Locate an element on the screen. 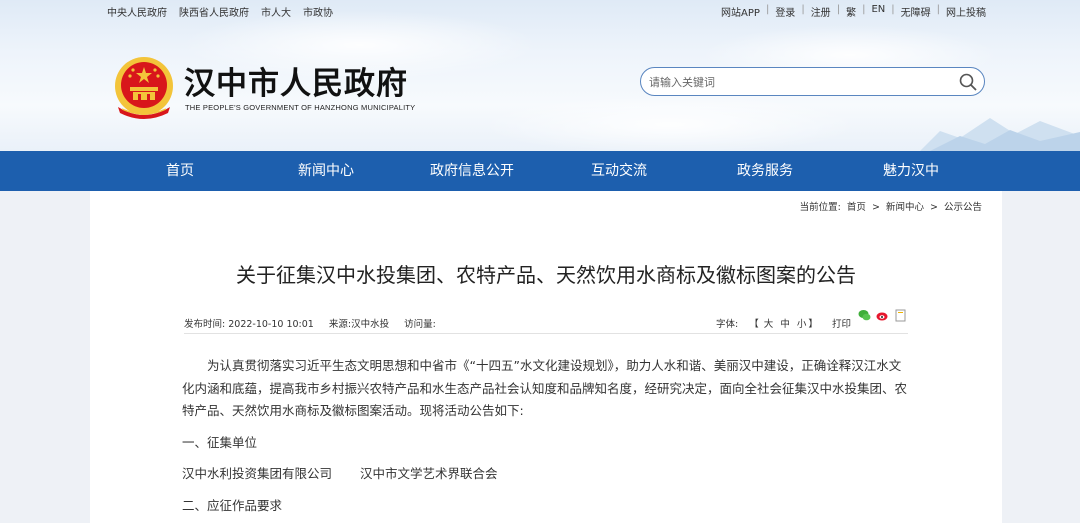 The width and height of the screenshot is (1080, 523). top-links-left: 中央人民政府 陕西省人民政府 市人大 市政协 is located at coordinates (220, 11).